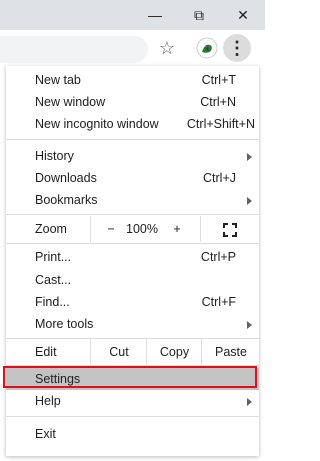 The height and width of the screenshot is (461, 320). I want to click on restore-button: ⧉, so click(199, 15).